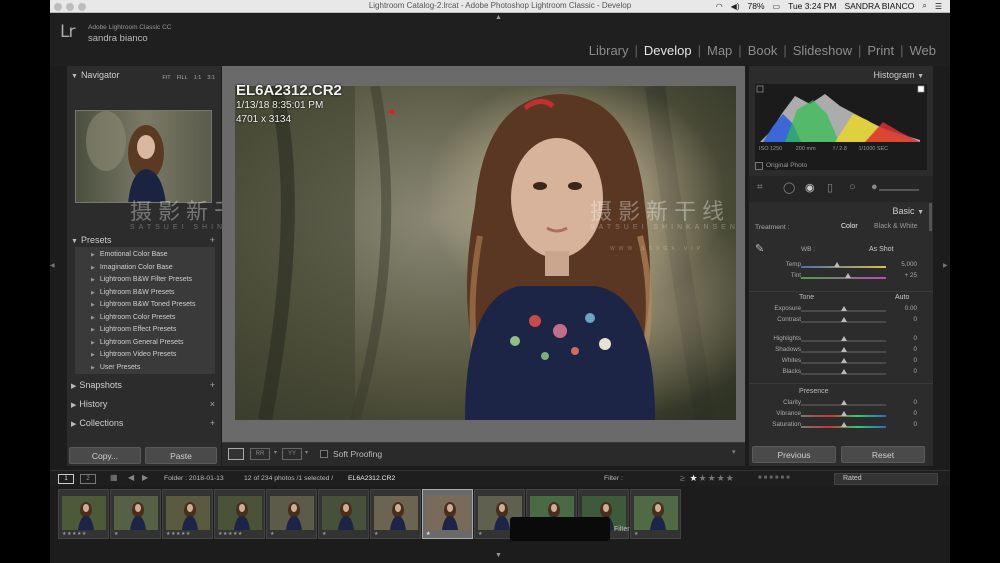 The width and height of the screenshot is (1000, 563). Describe the element at coordinates (841, 211) in the screenshot. I see `basic-header: Basic ▼` at that location.